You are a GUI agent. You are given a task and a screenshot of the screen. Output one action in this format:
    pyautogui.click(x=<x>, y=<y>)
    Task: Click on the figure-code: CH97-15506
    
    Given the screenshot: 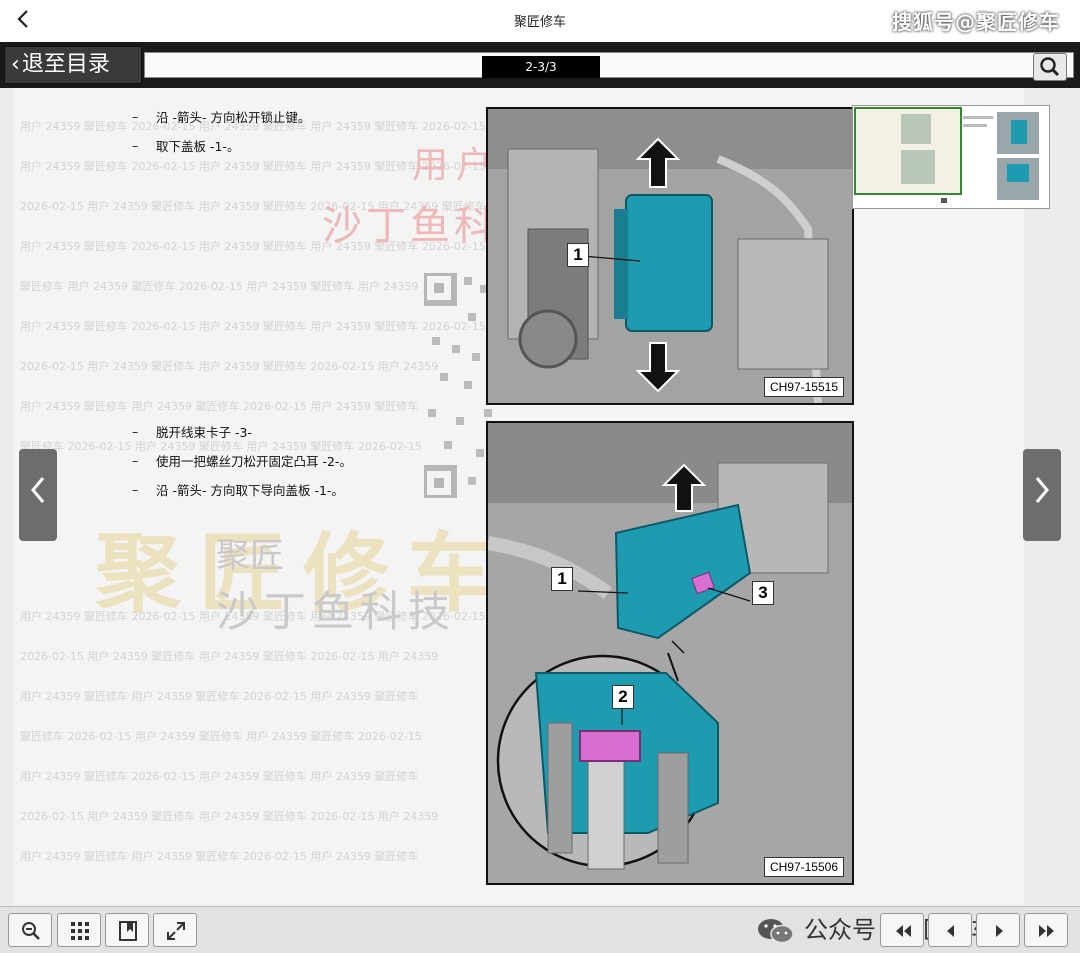 What is the action you would take?
    pyautogui.click(x=803, y=867)
    